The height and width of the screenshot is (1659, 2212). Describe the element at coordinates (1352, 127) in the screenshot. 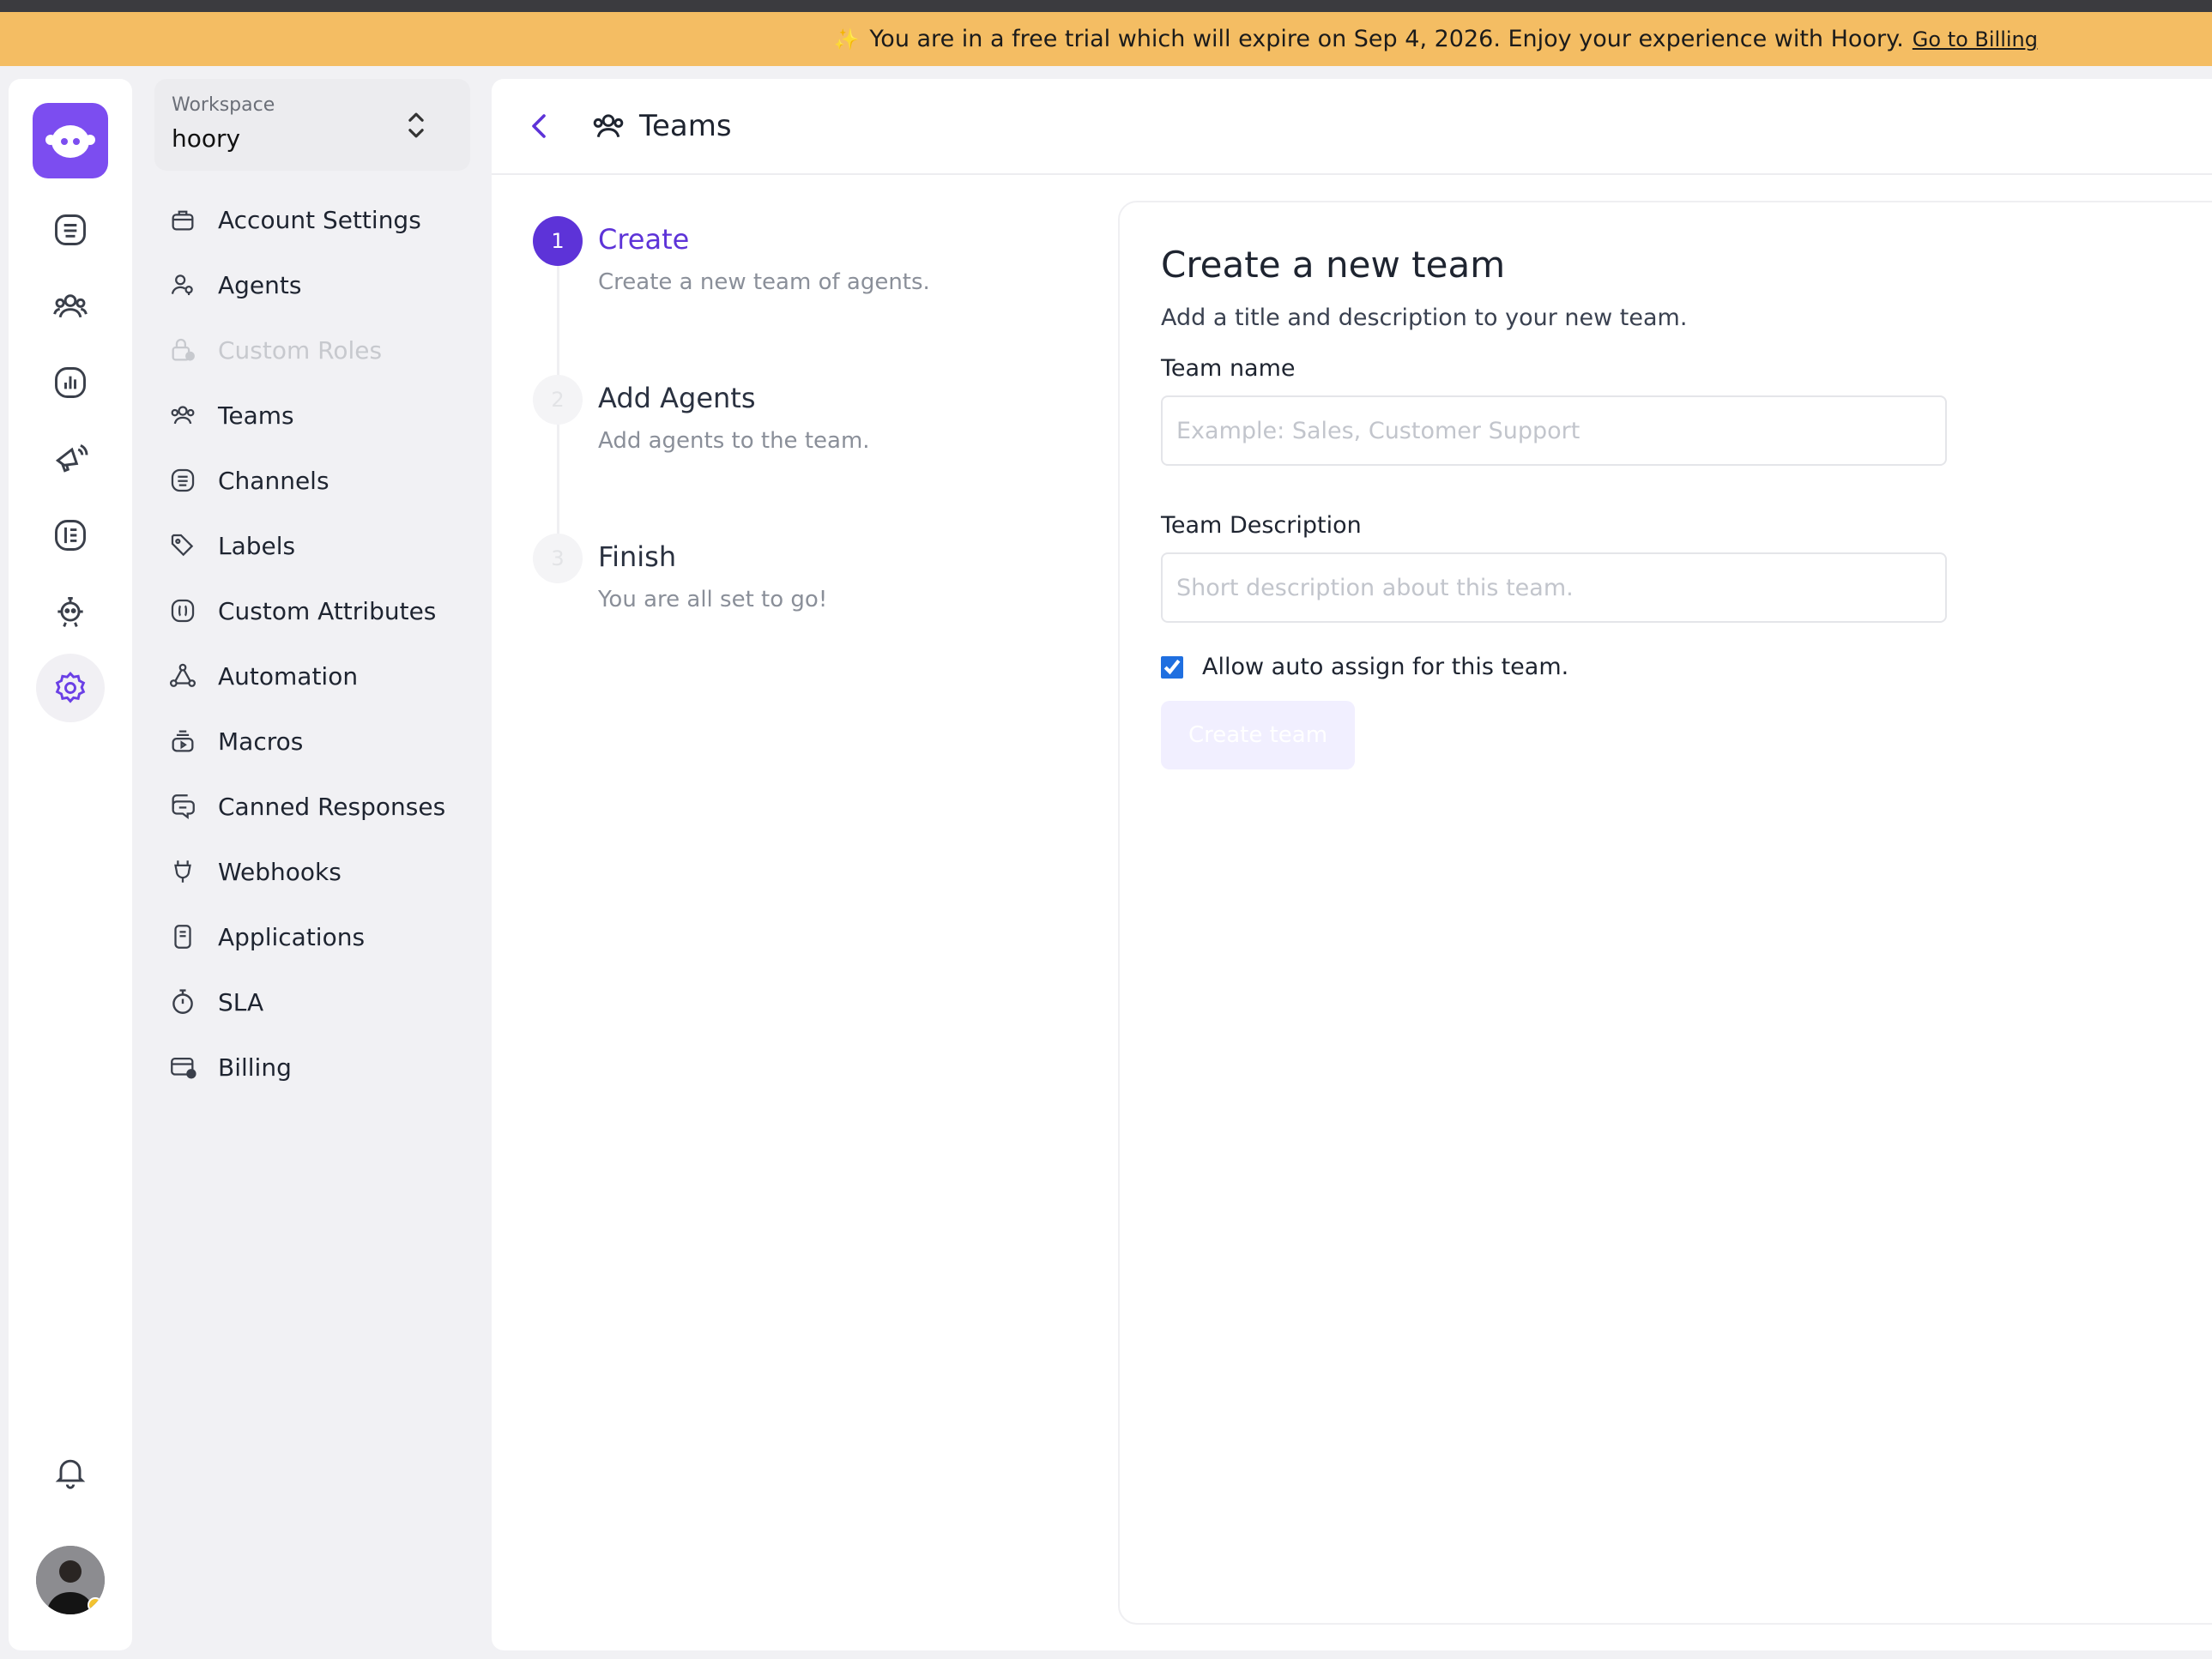

I see `page-header: Teams` at that location.